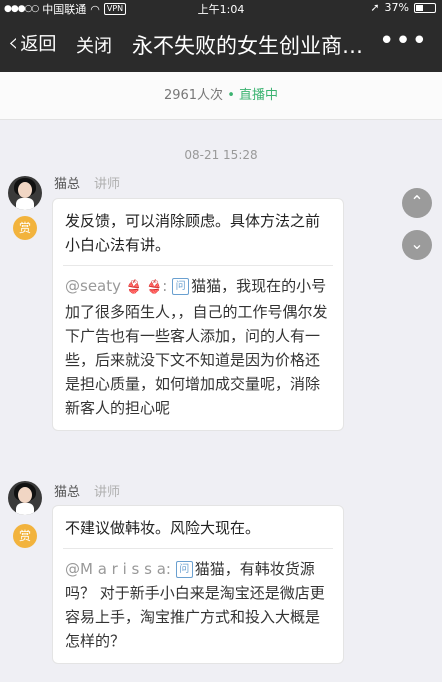 The image size is (442, 682). I want to click on back-button: ‹ 返回, so click(32, 43).